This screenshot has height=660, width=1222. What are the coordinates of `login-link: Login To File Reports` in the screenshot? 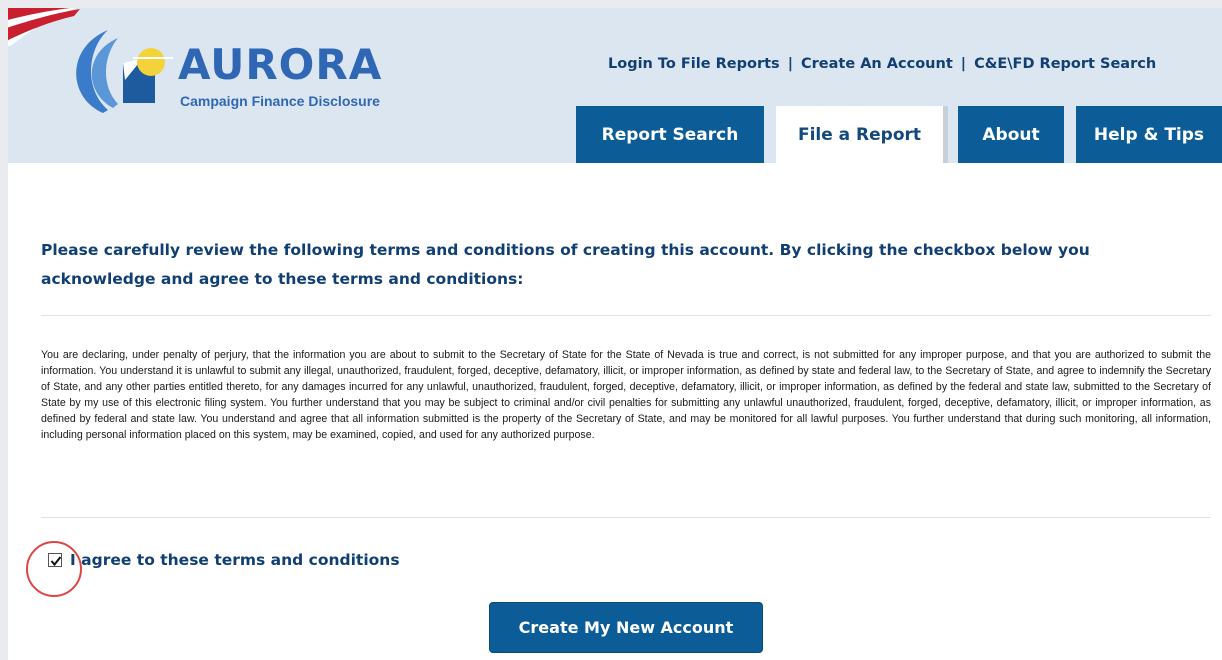 It's located at (694, 64).